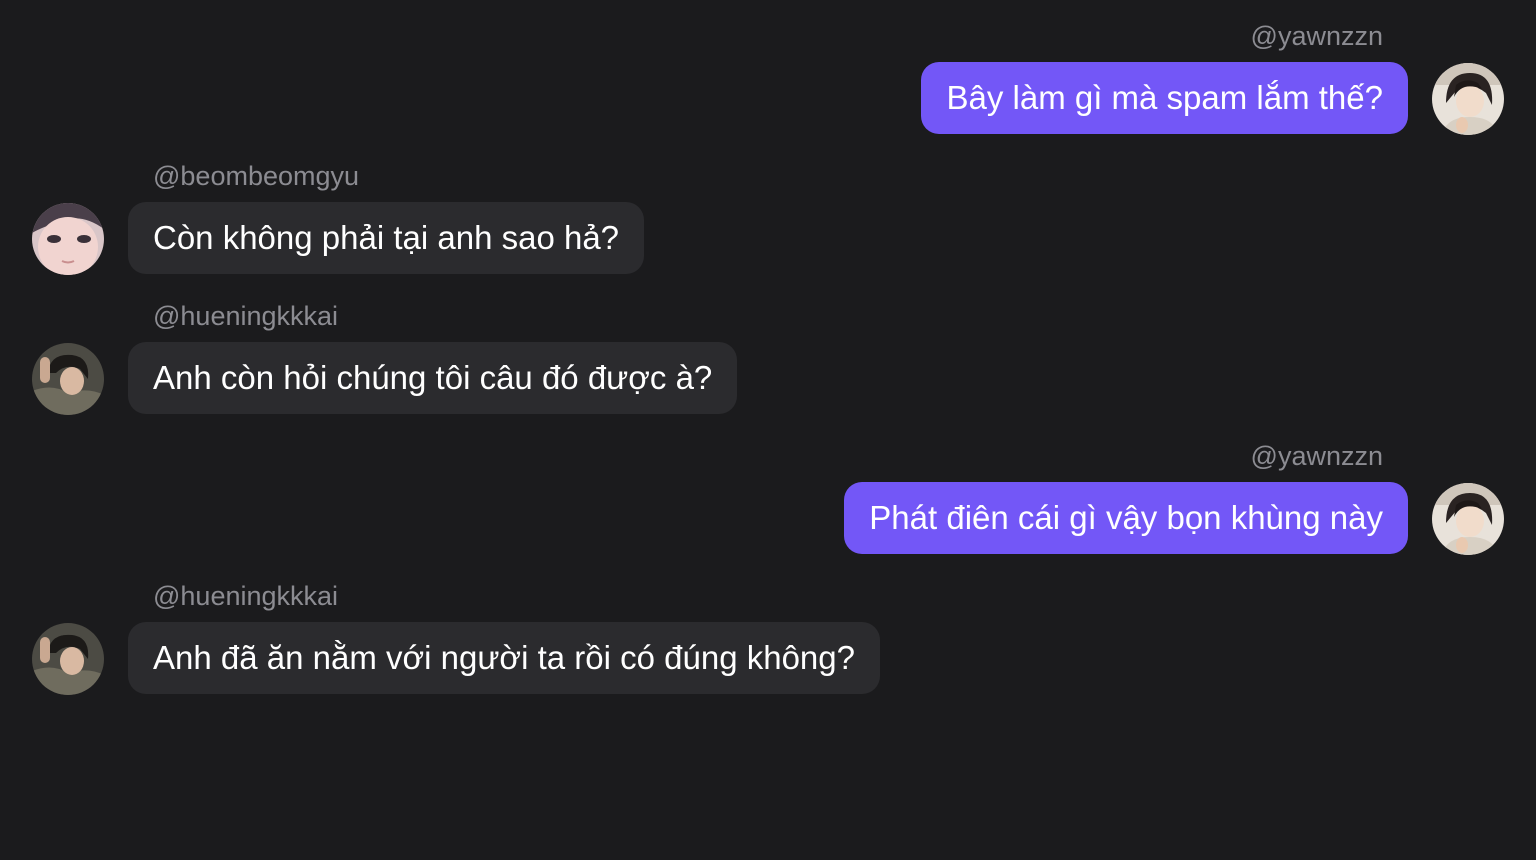 Image resolution: width=1536 pixels, height=860 pixels. I want to click on message-username: @beombeomgyu, so click(256, 176).